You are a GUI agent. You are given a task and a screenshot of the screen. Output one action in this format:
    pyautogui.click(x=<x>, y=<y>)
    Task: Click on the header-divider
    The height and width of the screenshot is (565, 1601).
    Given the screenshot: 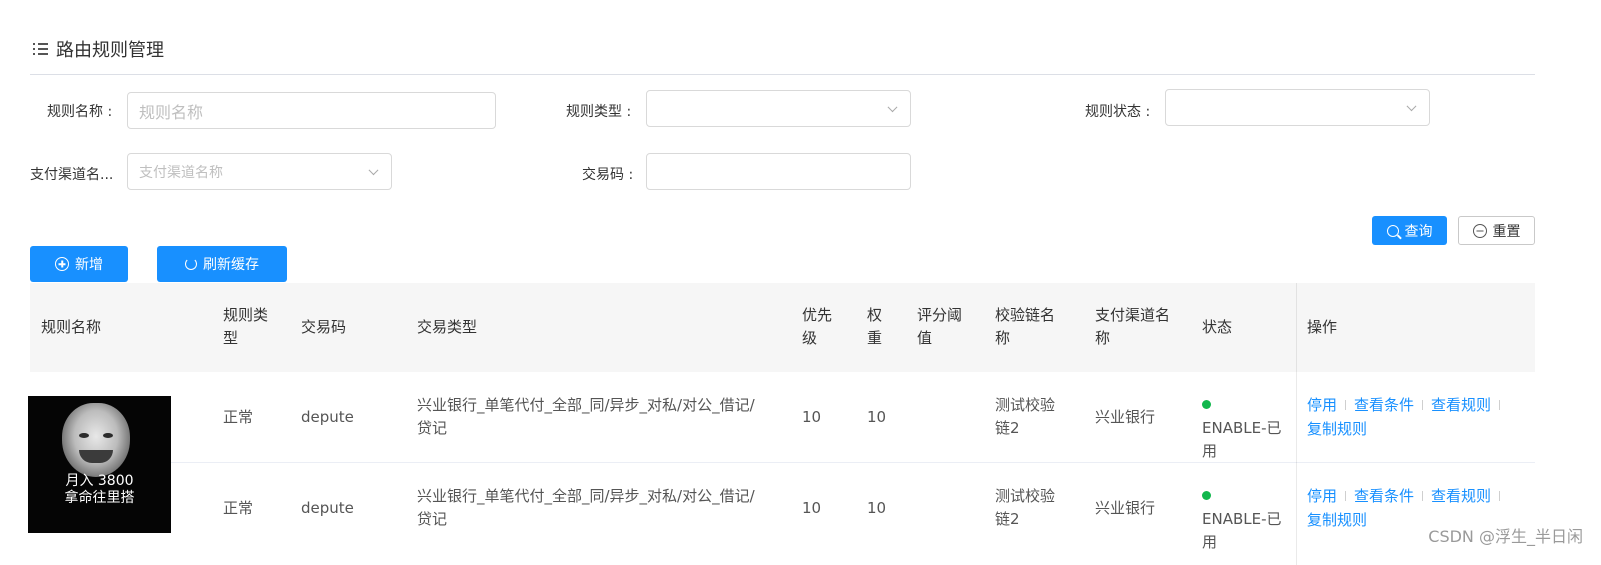 What is the action you would take?
    pyautogui.click(x=782, y=74)
    